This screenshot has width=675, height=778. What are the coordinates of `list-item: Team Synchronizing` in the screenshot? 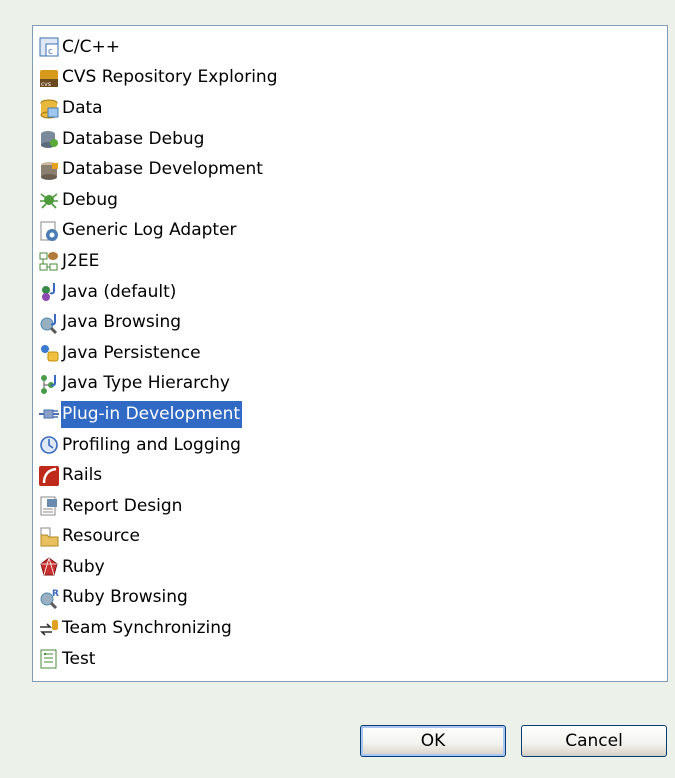 It's located at (352, 628).